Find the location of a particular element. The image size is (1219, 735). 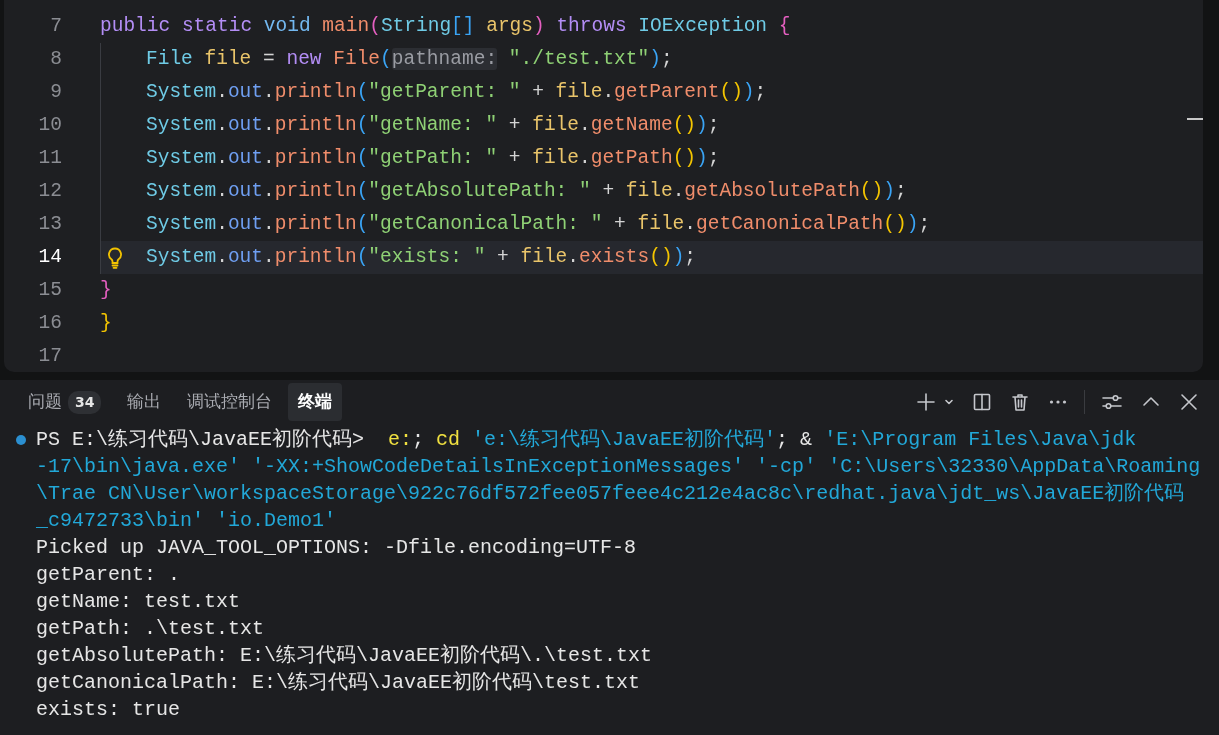

line-number: 13 is located at coordinates (49, 224).